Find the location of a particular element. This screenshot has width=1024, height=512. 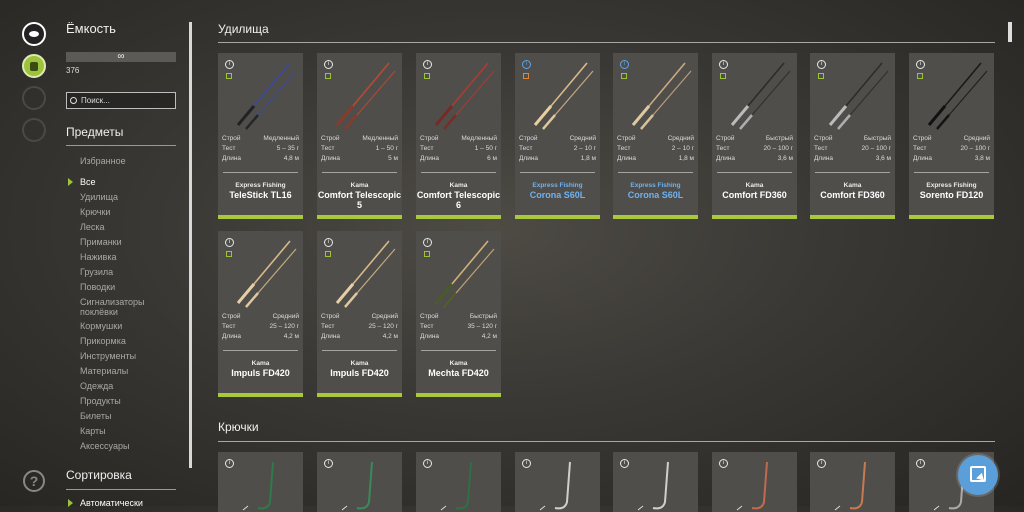

rod-brand: Kama is located at coordinates (754, 185).